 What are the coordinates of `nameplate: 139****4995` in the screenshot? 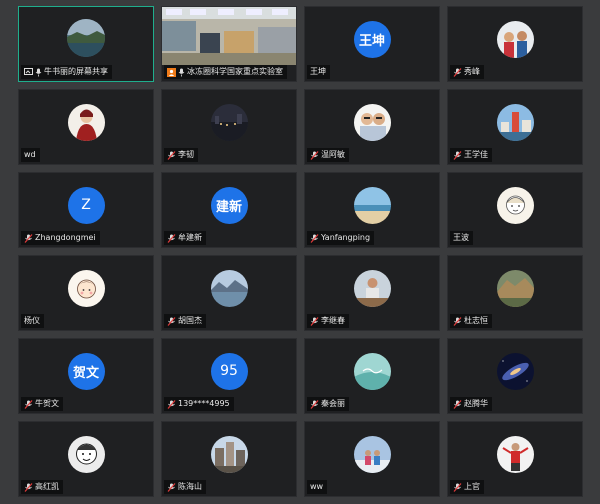 It's located at (199, 404).